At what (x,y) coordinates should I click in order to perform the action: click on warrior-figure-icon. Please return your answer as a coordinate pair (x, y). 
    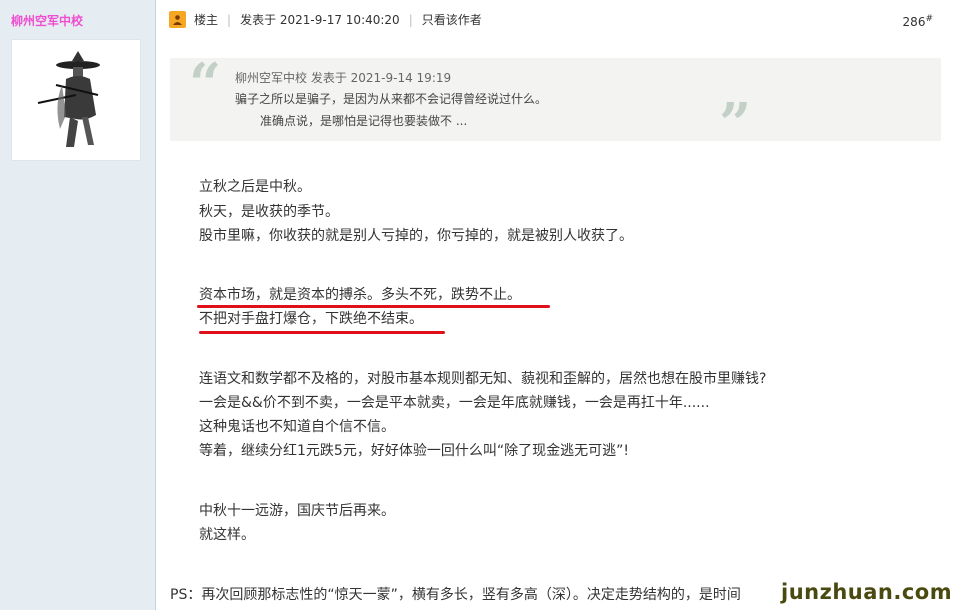
    Looking at the image, I should click on (68, 99).